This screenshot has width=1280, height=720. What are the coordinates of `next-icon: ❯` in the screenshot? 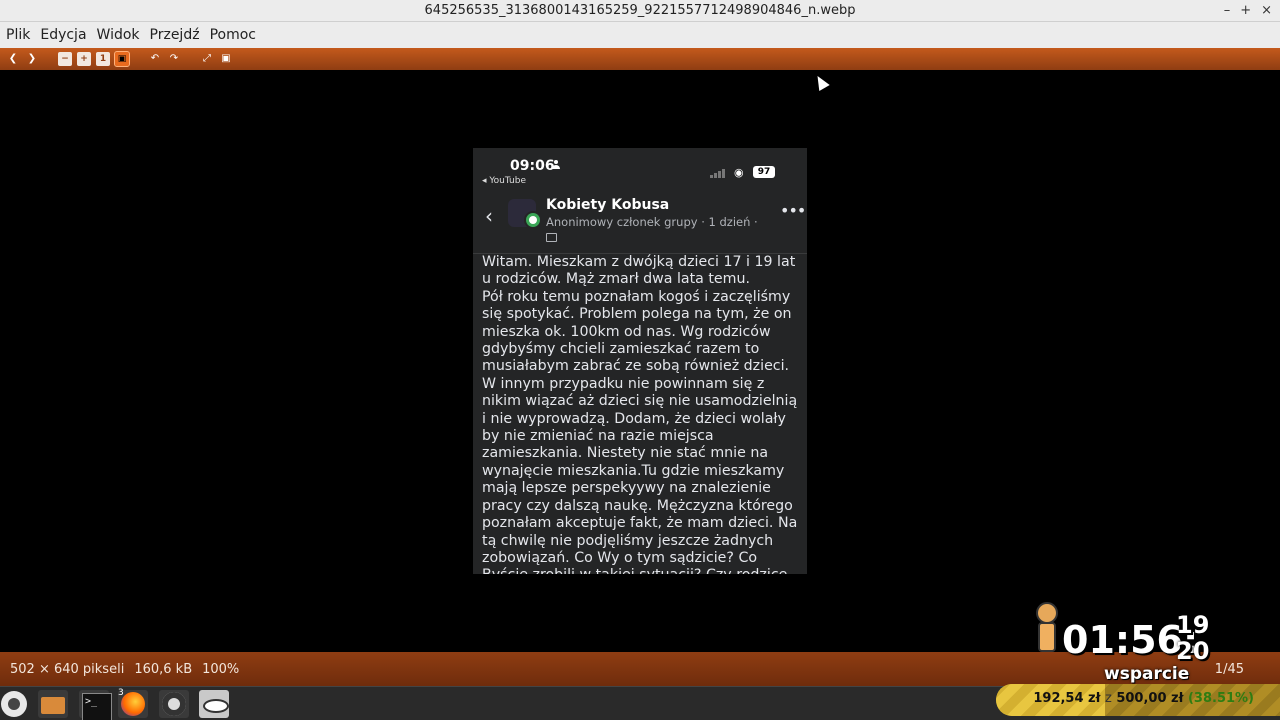 It's located at (32, 59).